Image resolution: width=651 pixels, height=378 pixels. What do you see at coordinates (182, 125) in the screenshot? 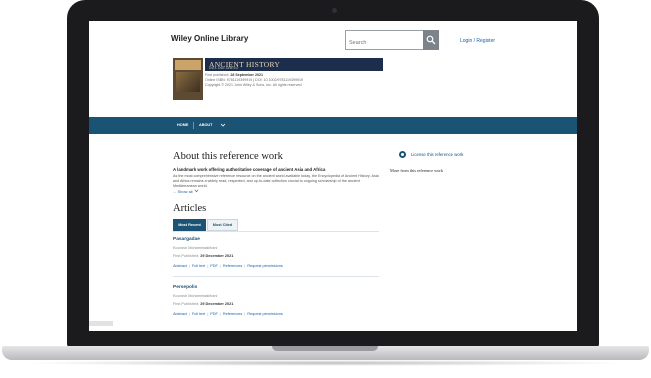
I see `nav-home: HOME` at bounding box center [182, 125].